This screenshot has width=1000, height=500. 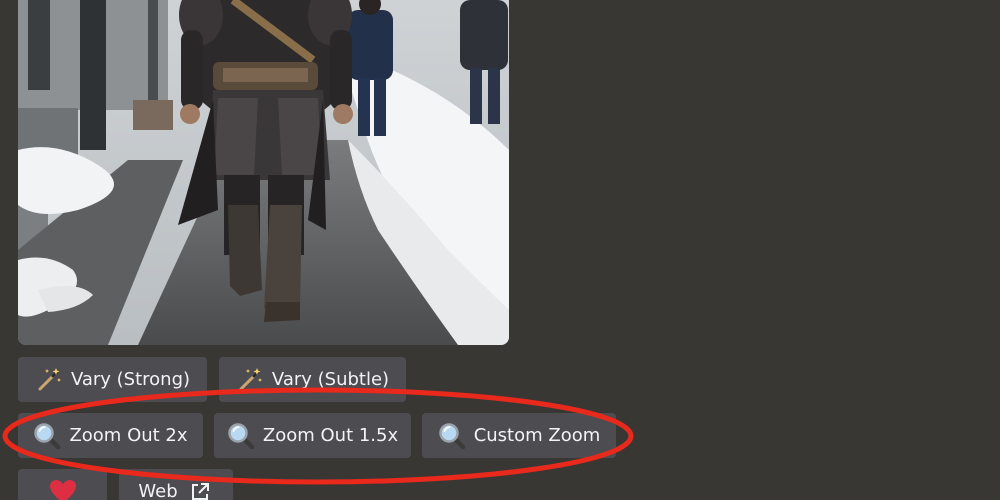 I want to click on vary-strong-button: Vary (Strong), so click(x=112, y=379).